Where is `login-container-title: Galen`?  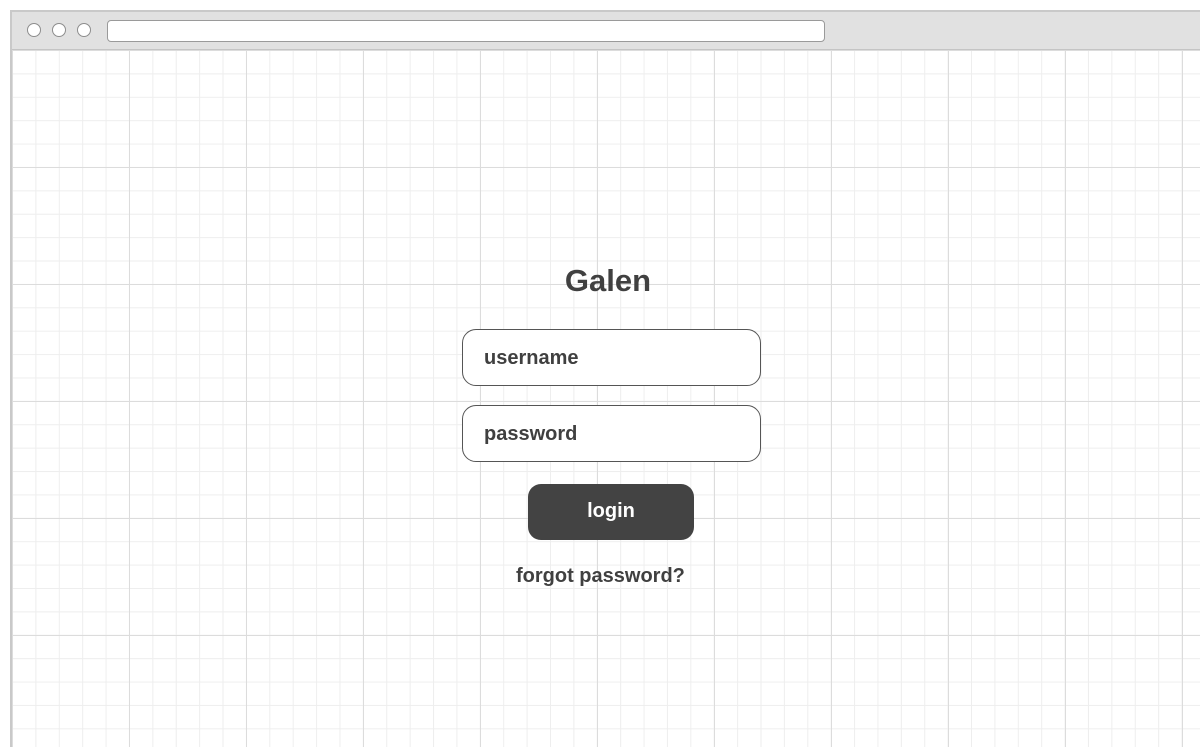
login-container-title: Galen is located at coordinates (606, 281).